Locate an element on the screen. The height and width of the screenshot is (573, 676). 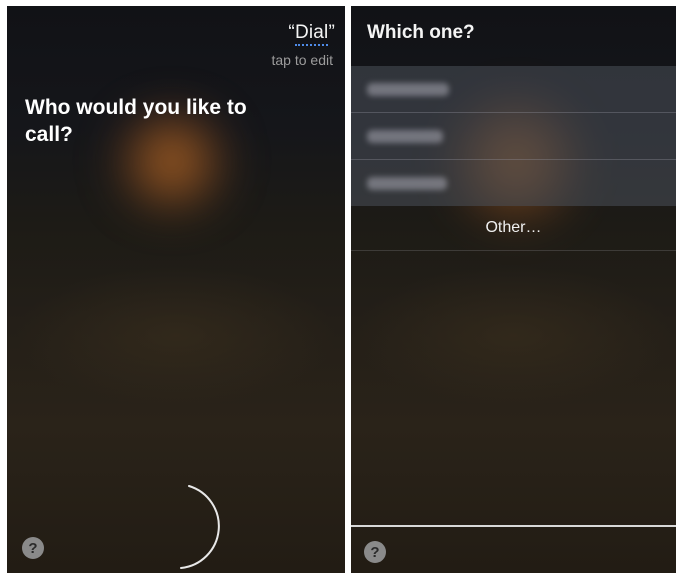
contact-choices-list is located at coordinates (513, 136).